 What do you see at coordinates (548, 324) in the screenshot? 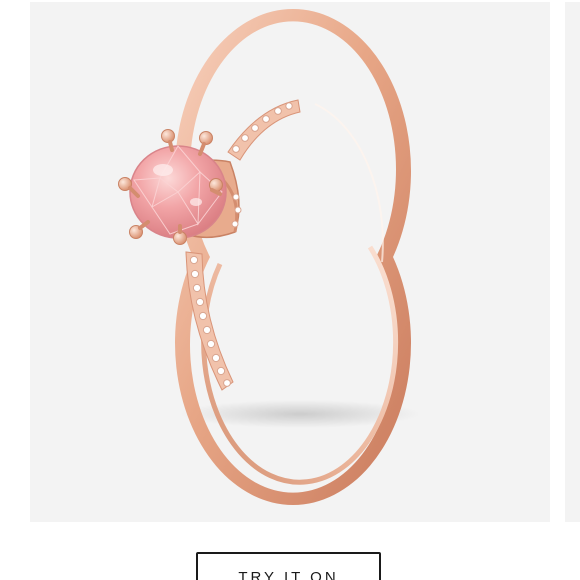
I see `chevron-right-icon` at bounding box center [548, 324].